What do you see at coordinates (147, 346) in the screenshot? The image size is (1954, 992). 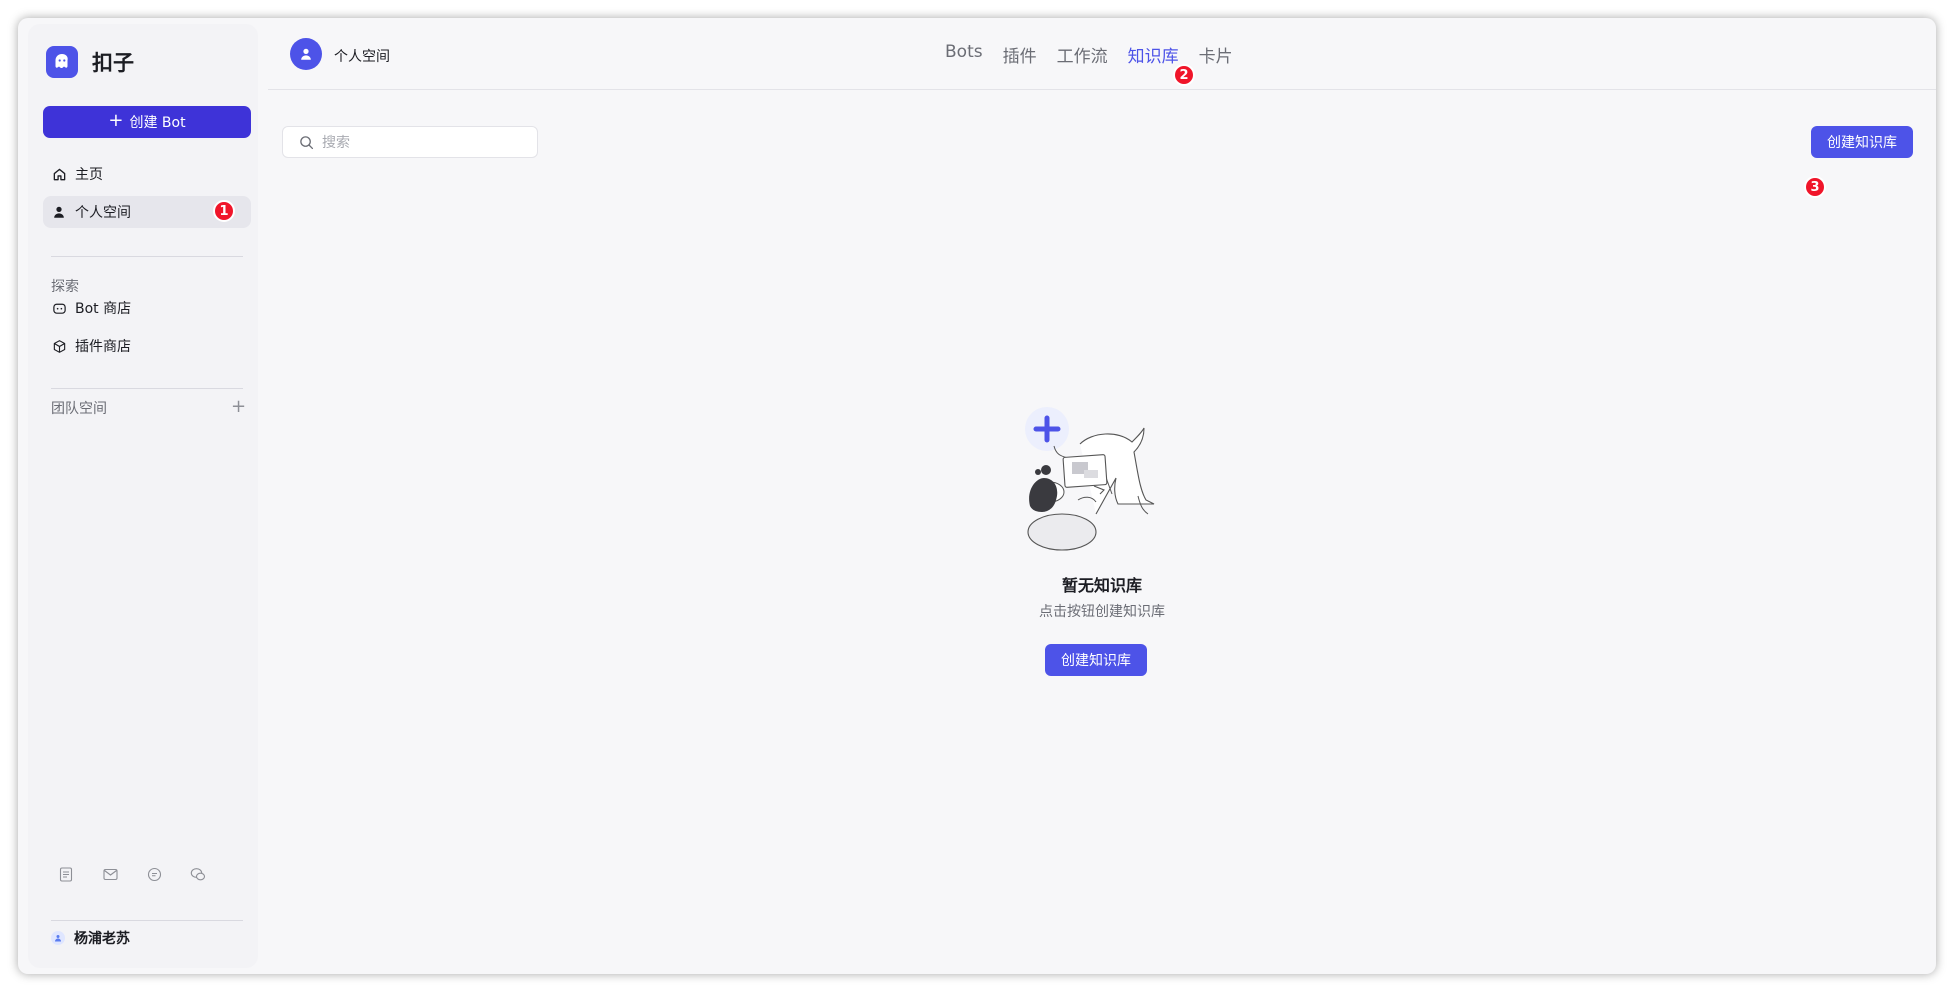 I see `sidebar-item-plugin-store: 插件商店` at bounding box center [147, 346].